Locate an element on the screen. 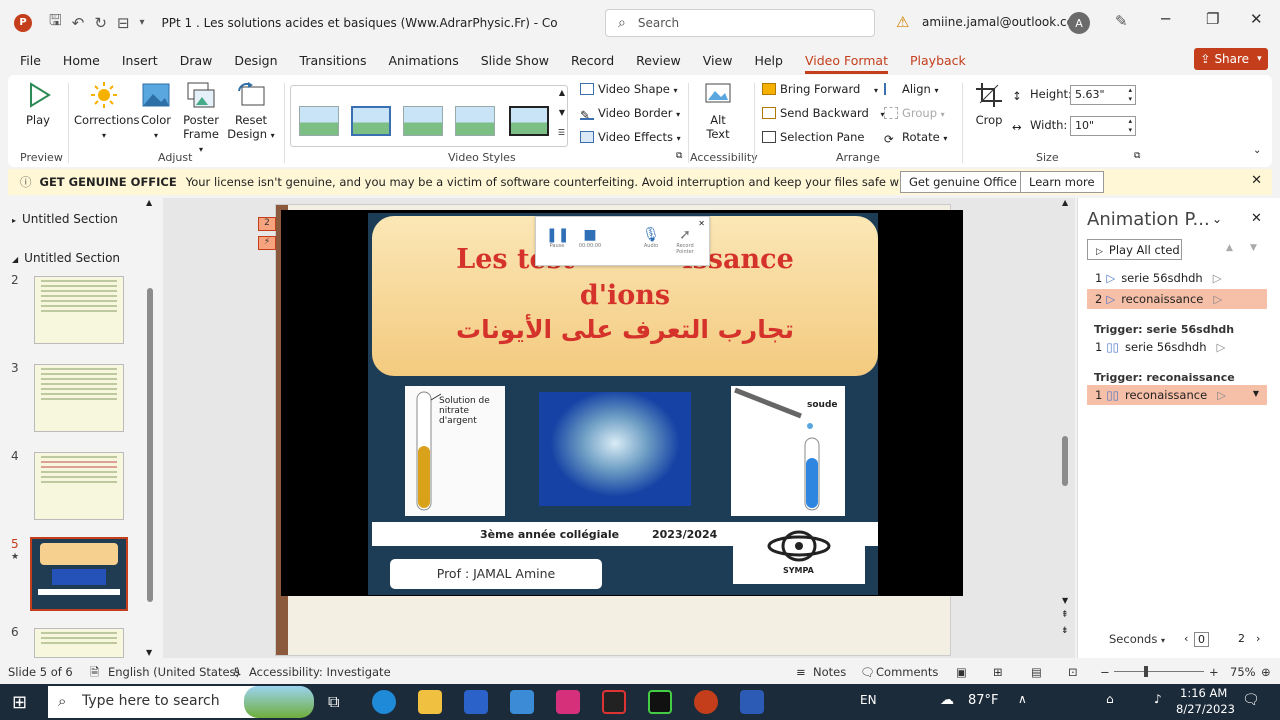 Image resolution: width=1280 pixels, height=720 pixels. width-spinner-icon: ▴ ▾ is located at coordinates (1130, 126).